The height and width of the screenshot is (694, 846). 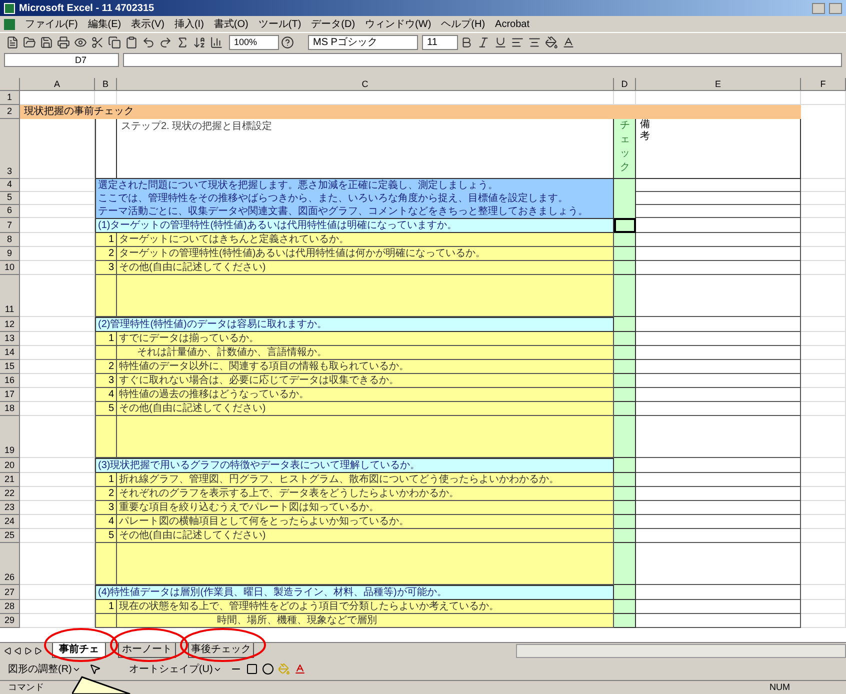 I want to click on row-number: 10, so click(x=10, y=268).